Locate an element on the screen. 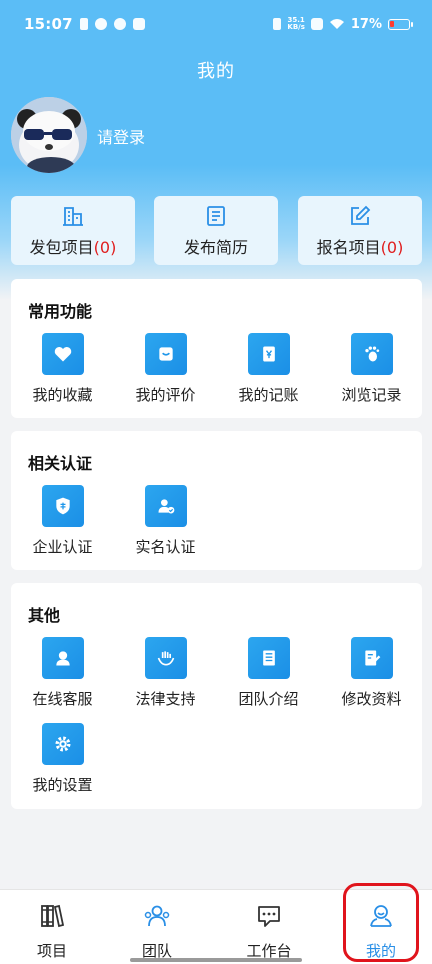 This screenshot has width=432, height=964. page-title: 我的 is located at coordinates (216, 71).